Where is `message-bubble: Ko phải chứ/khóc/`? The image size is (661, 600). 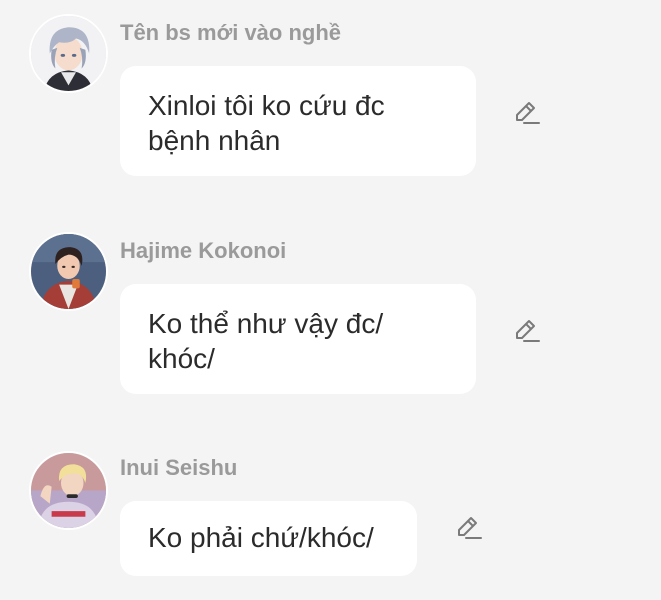
message-bubble: Ko phải chứ/khóc/ is located at coordinates (268, 538).